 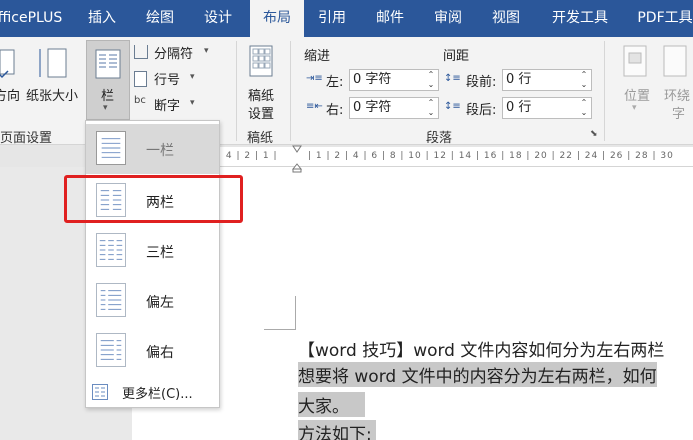 I want to click on dialog-launcher-icon: ⬊, so click(x=594, y=134).